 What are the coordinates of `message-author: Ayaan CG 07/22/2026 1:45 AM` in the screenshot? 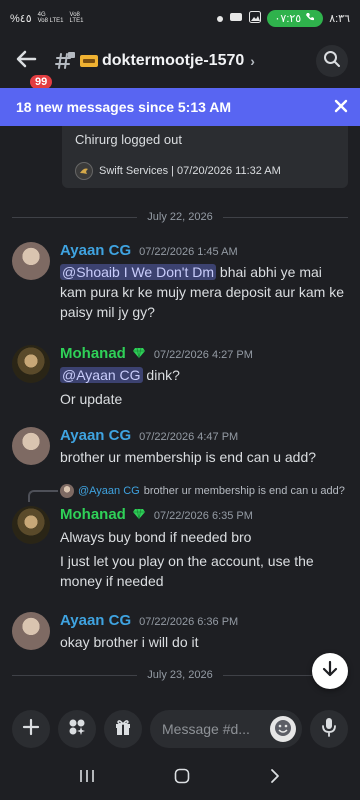 It's located at (149, 250).